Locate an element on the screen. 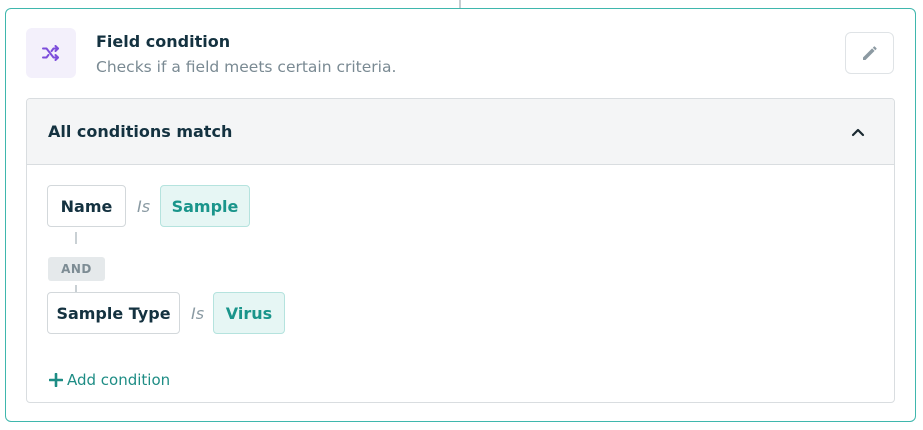 The image size is (923, 430). add-condition-label: Add condition is located at coordinates (119, 380).